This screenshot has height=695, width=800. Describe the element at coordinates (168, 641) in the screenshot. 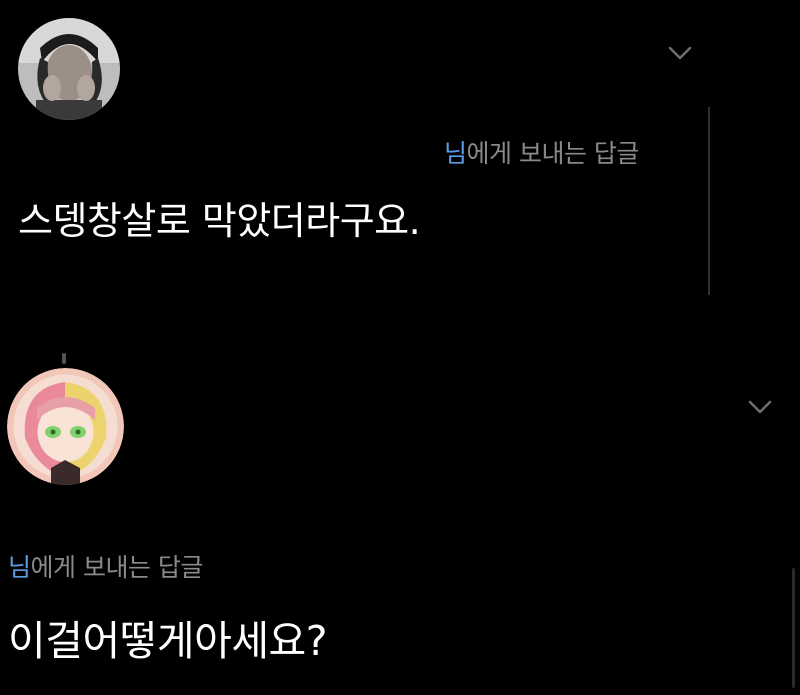

I see `comment-text: 이걸어떻게아세요?` at that location.